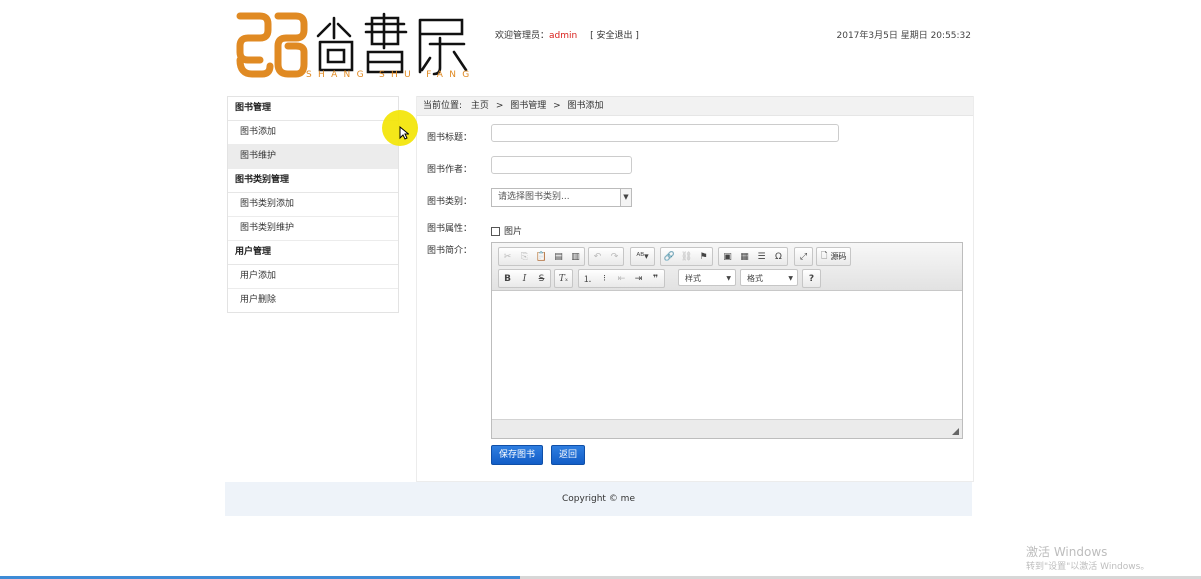 The height and width of the screenshot is (579, 1201). Describe the element at coordinates (695, 106) in the screenshot. I see `breadcrumb: 当前位置: 主页 > 图书管理 > 图书添加` at that location.